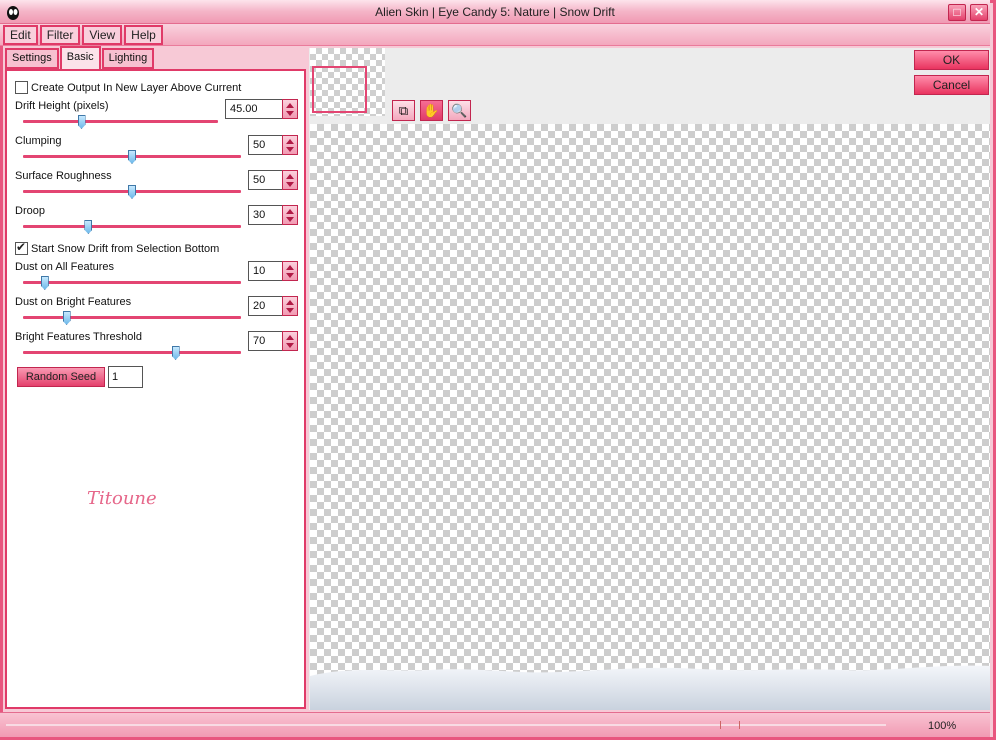  I want to click on tab-strip: Settings Basic Lighting, so click(80, 58).